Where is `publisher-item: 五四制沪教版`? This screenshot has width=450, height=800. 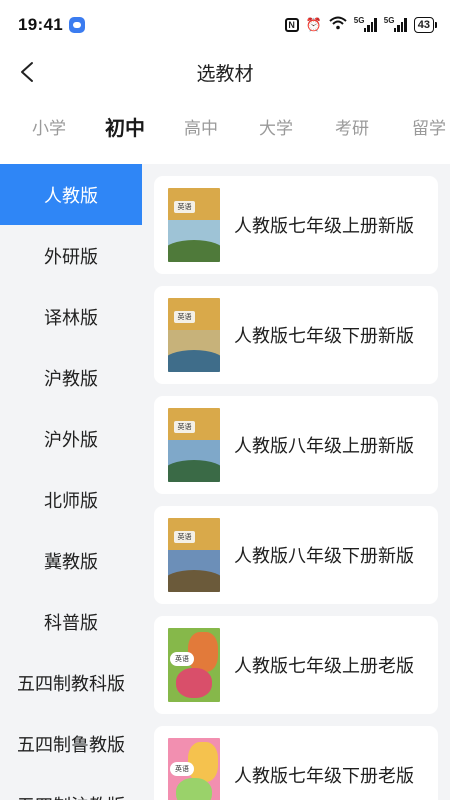 publisher-item: 五四制沪教版 is located at coordinates (71, 787).